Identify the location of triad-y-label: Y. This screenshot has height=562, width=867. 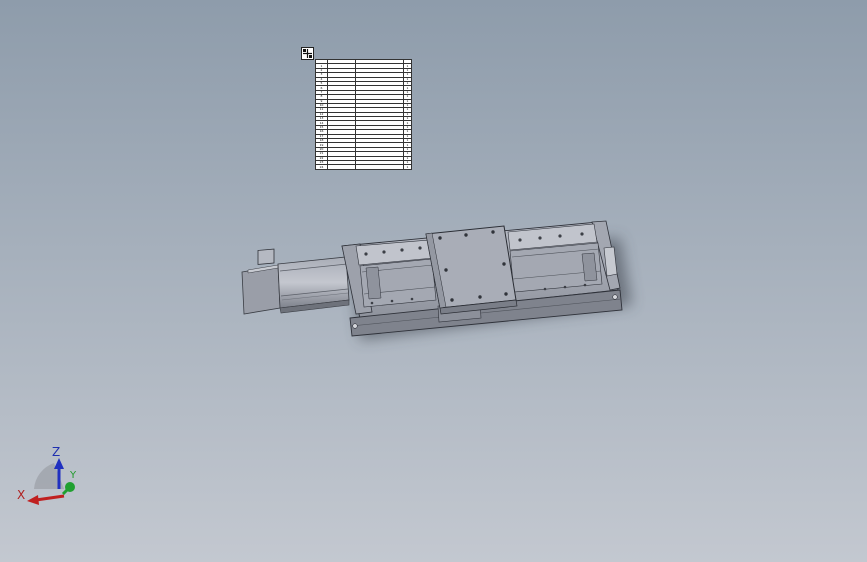
(73, 475).